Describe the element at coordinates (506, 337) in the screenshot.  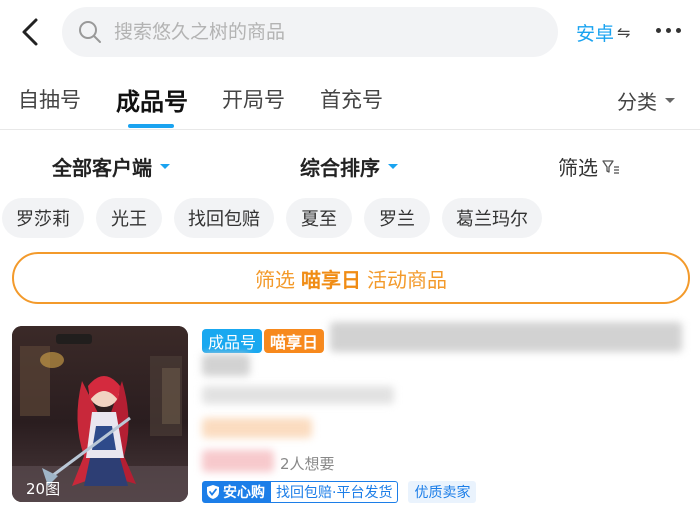
I see `product-title-redacted` at that location.